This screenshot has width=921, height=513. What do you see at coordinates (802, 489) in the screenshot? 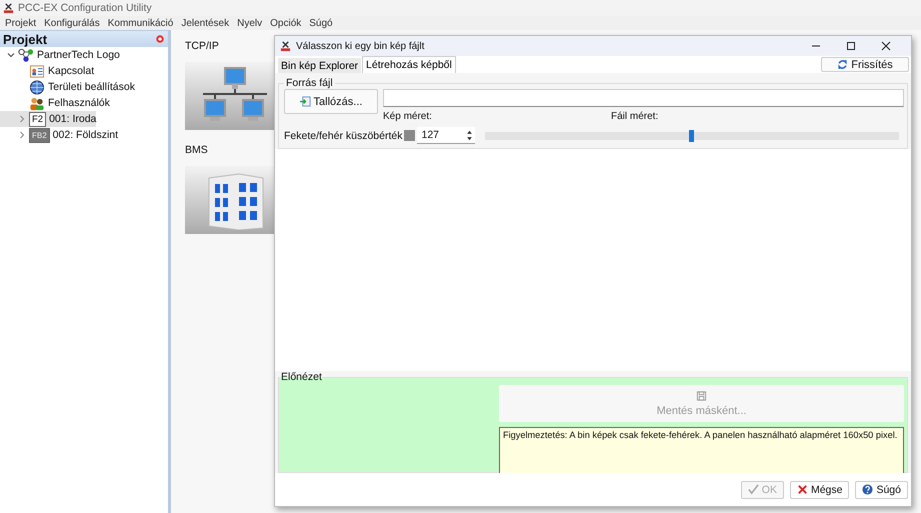
I see `cross-icon` at bounding box center [802, 489].